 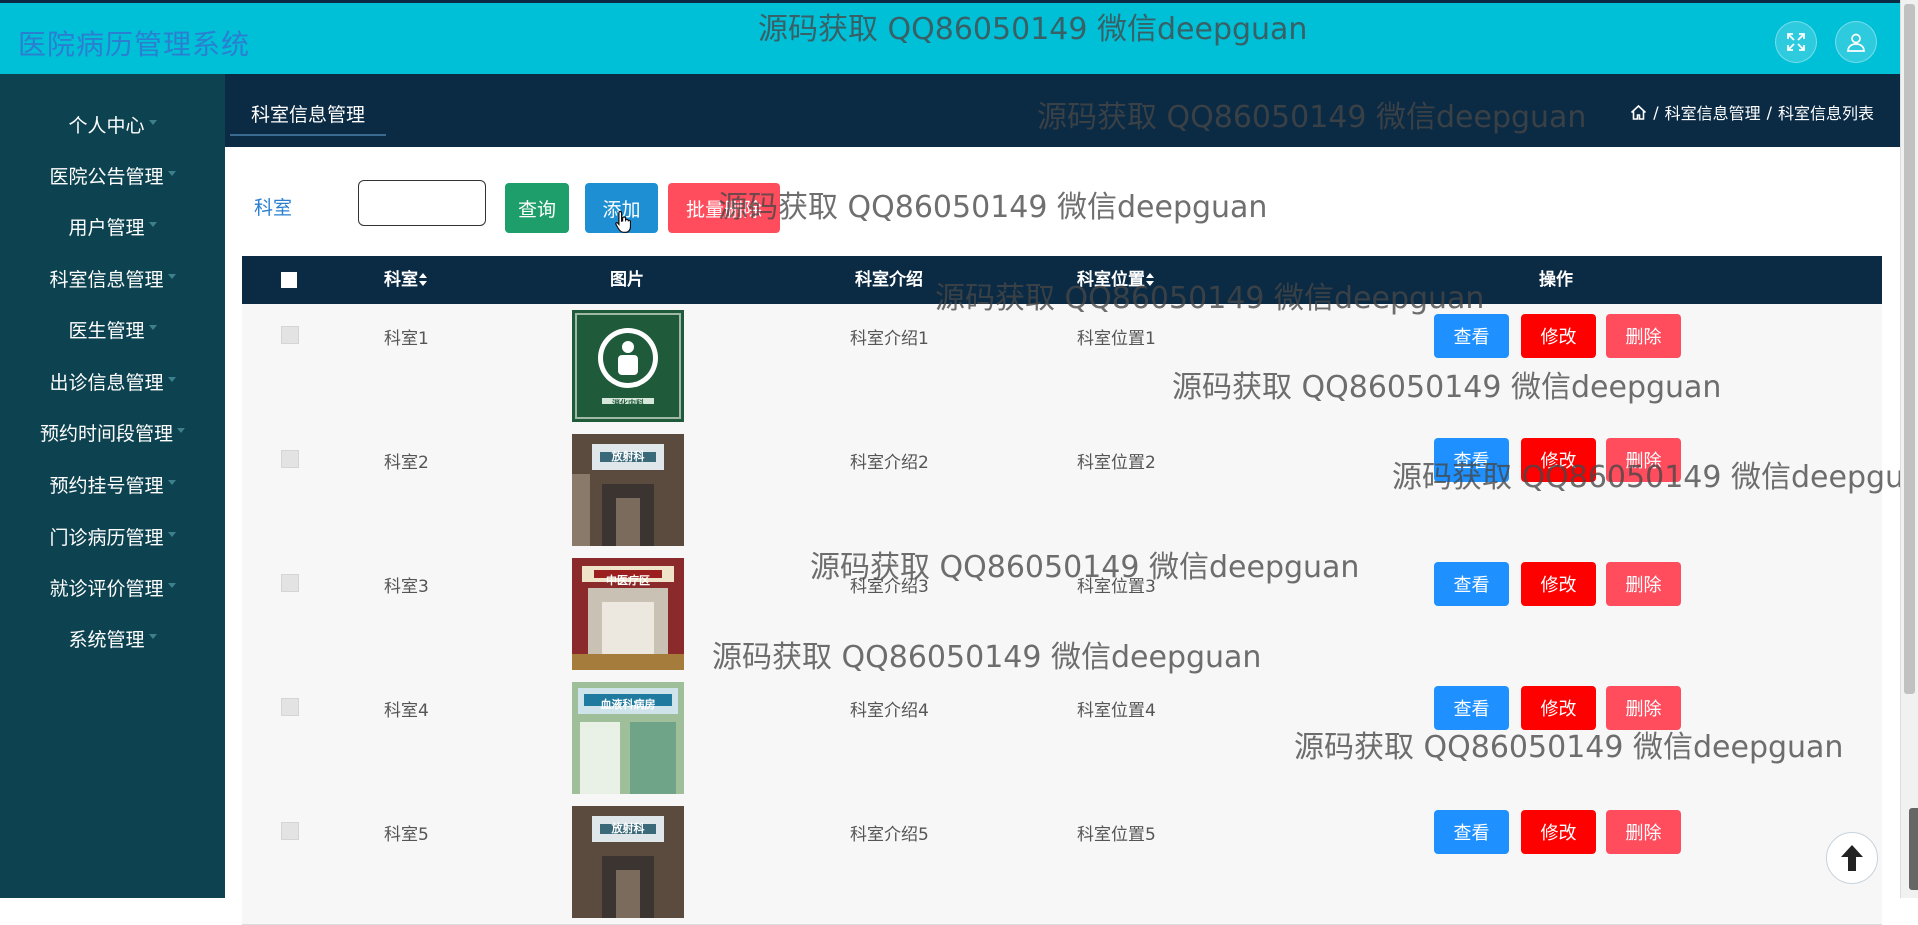 I want to click on sidebar-item: 系统管理, so click(x=112, y=638).